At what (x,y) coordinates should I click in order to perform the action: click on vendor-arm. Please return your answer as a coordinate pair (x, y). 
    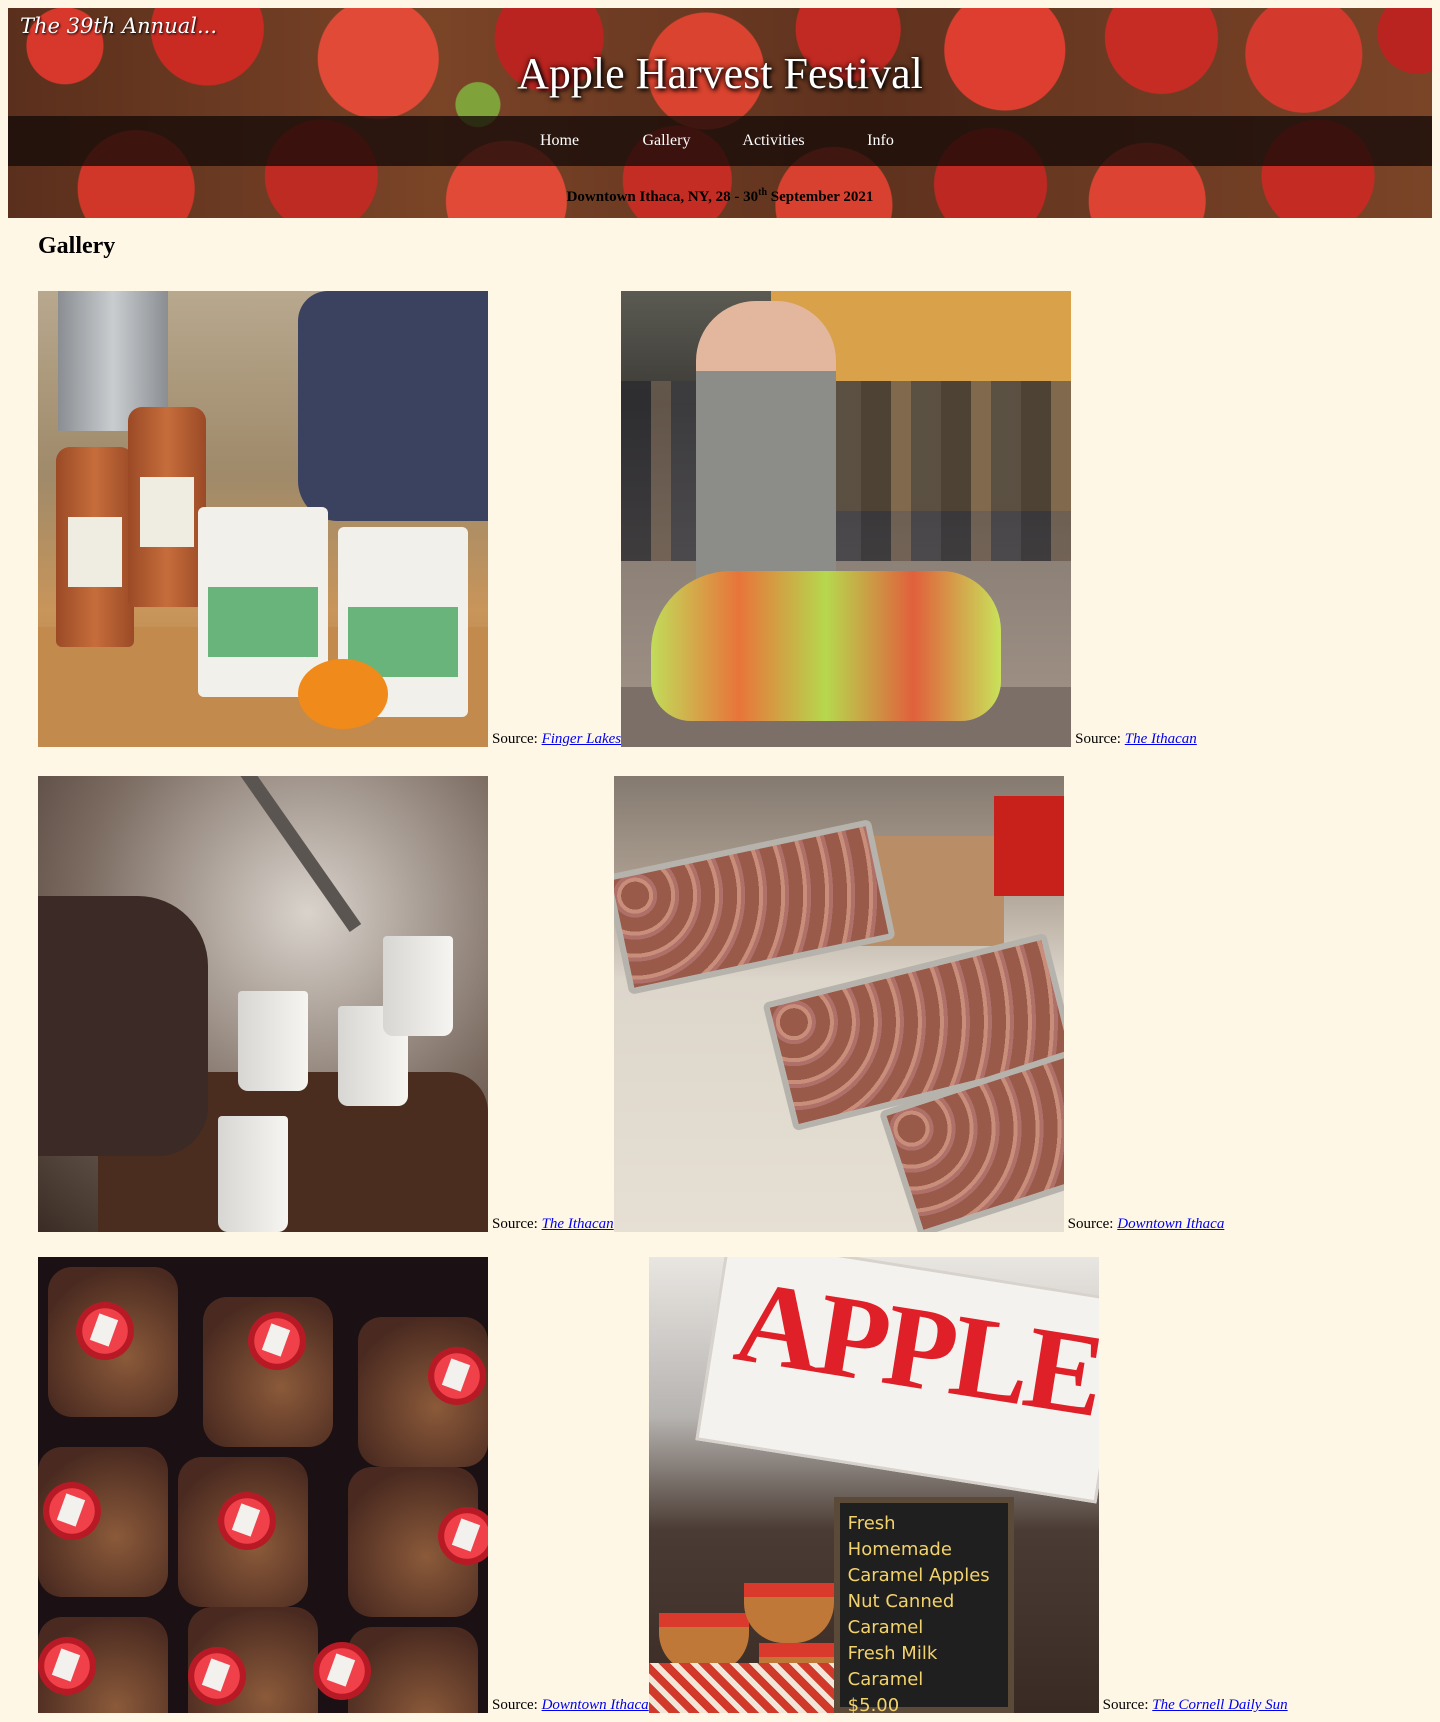
    Looking at the image, I should click on (123, 1026).